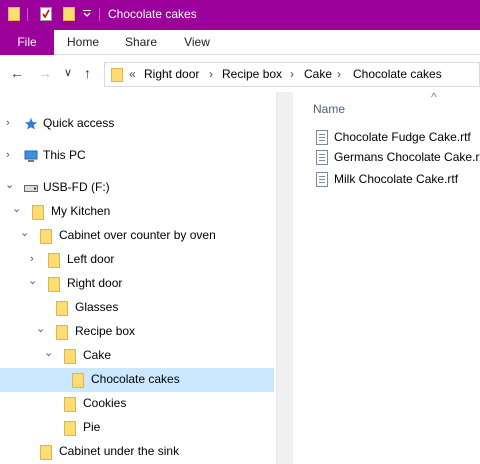 The image size is (480, 464). What do you see at coordinates (171, 74) in the screenshot?
I see `breadcrumb-right-door: Right door` at bounding box center [171, 74].